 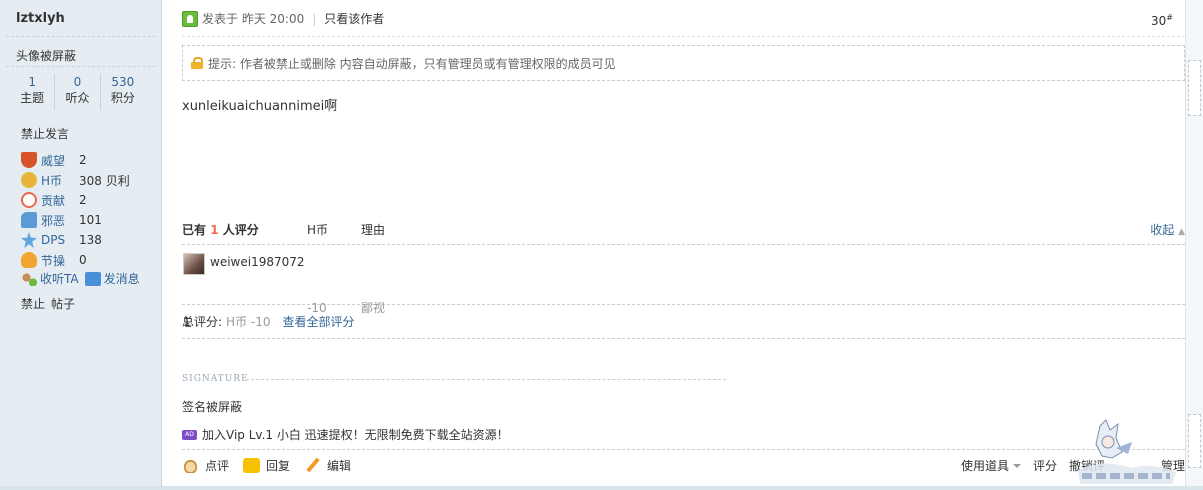 What do you see at coordinates (683, 230) in the screenshot?
I see `rating-header: 已有 1 人评分 H币 理由 收起 ▲` at bounding box center [683, 230].